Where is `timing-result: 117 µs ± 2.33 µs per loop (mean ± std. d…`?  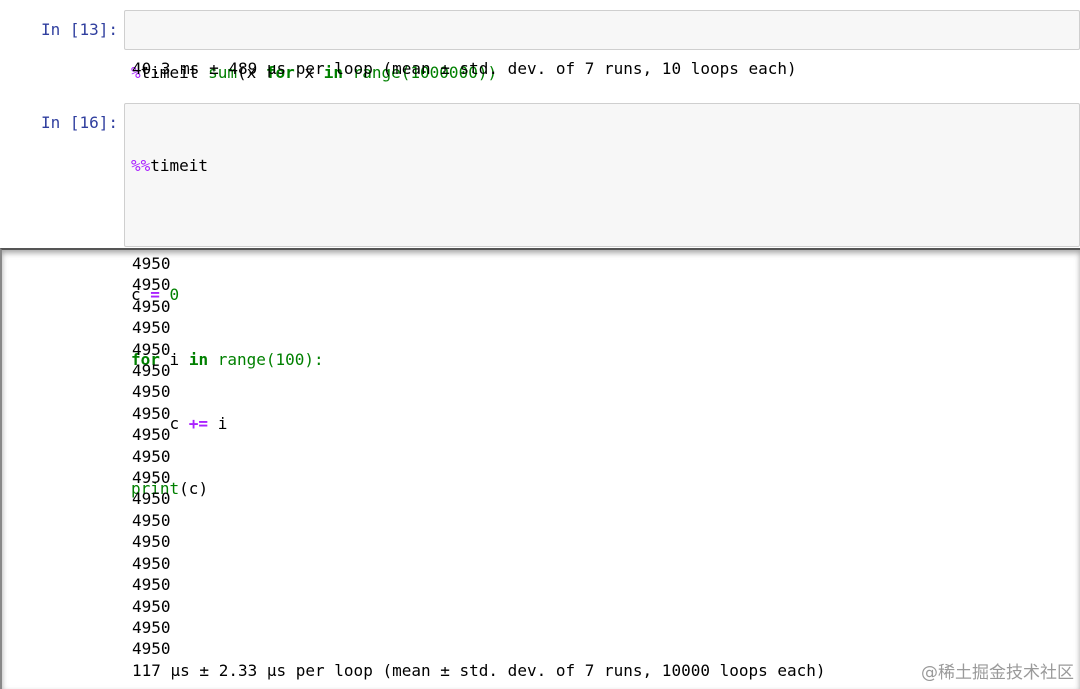 timing-result: 117 µs ± 2.33 µs per loop (mean ± std. d… is located at coordinates (479, 670).